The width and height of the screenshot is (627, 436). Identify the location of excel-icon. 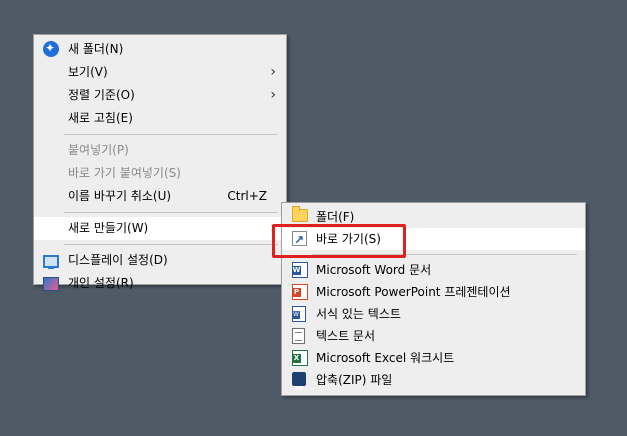
(300, 358).